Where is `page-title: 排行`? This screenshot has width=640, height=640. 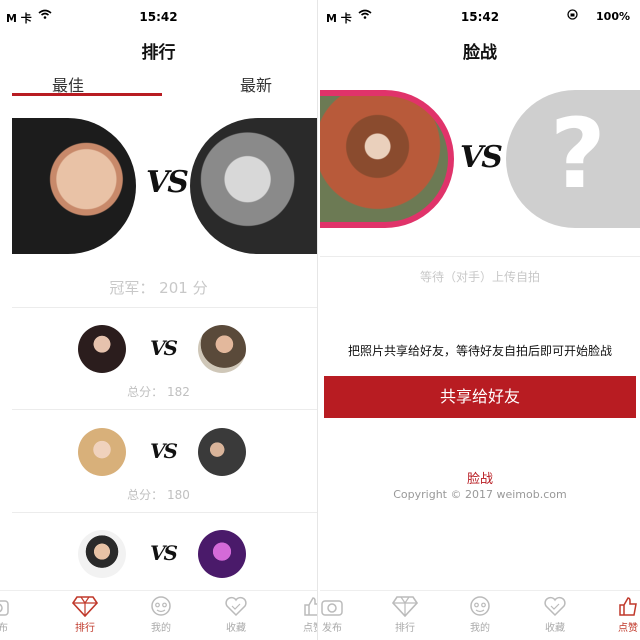
page-title: 排行 is located at coordinates (158, 53).